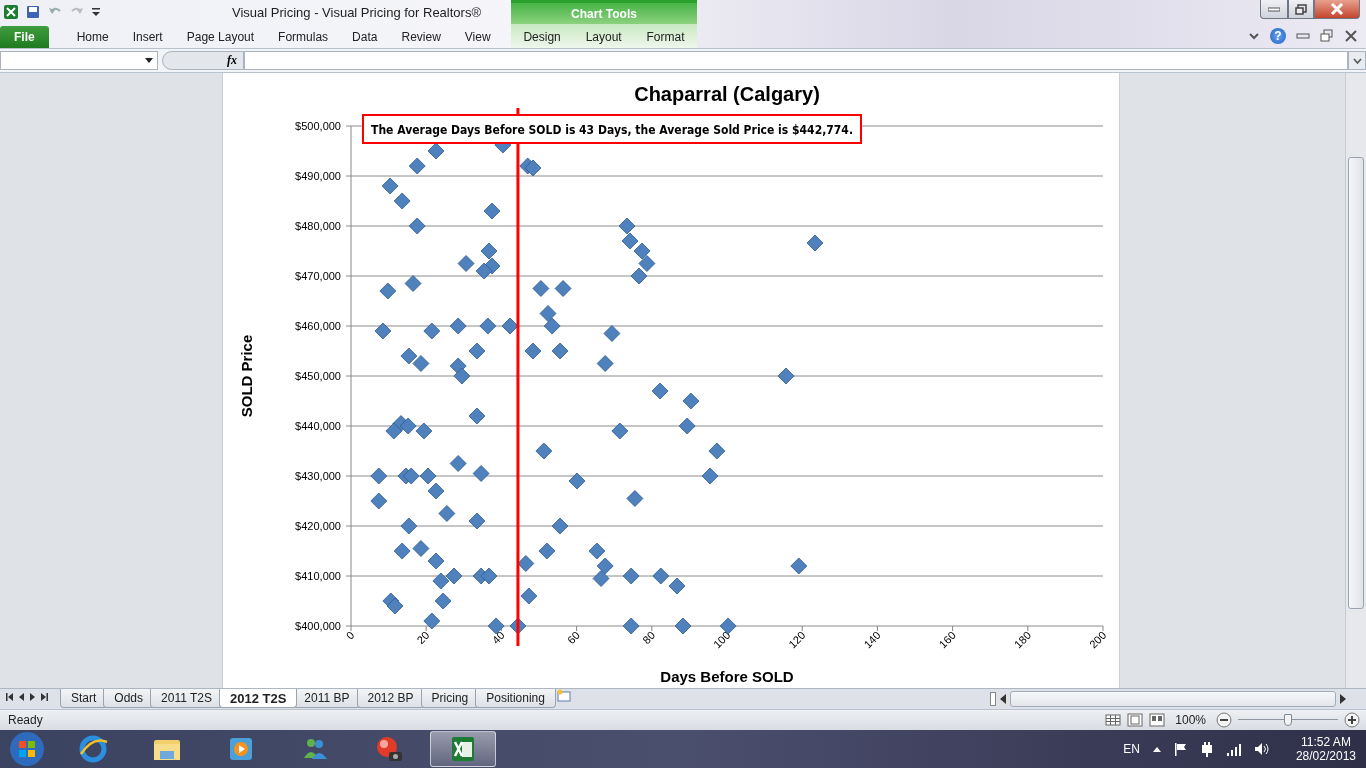  Describe the element at coordinates (1190, 719) in the screenshot. I see `zoom-level: 100%` at that location.